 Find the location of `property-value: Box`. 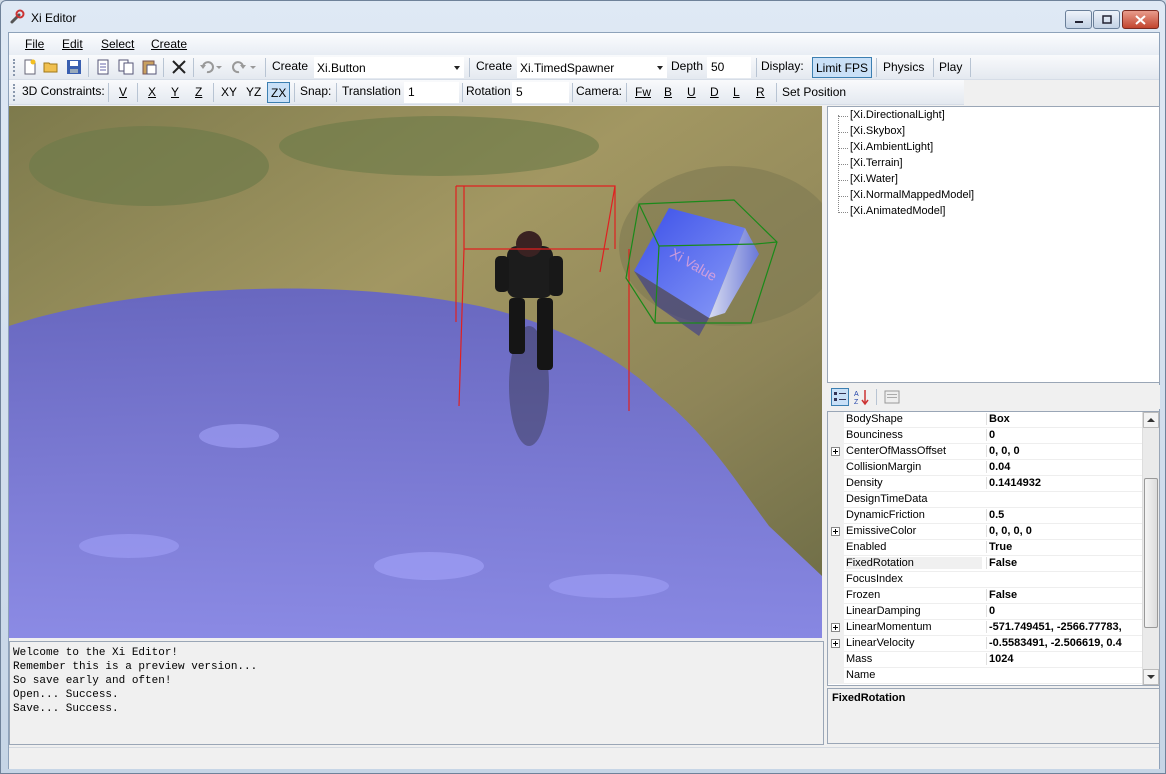

property-value: Box is located at coordinates (1064, 419).